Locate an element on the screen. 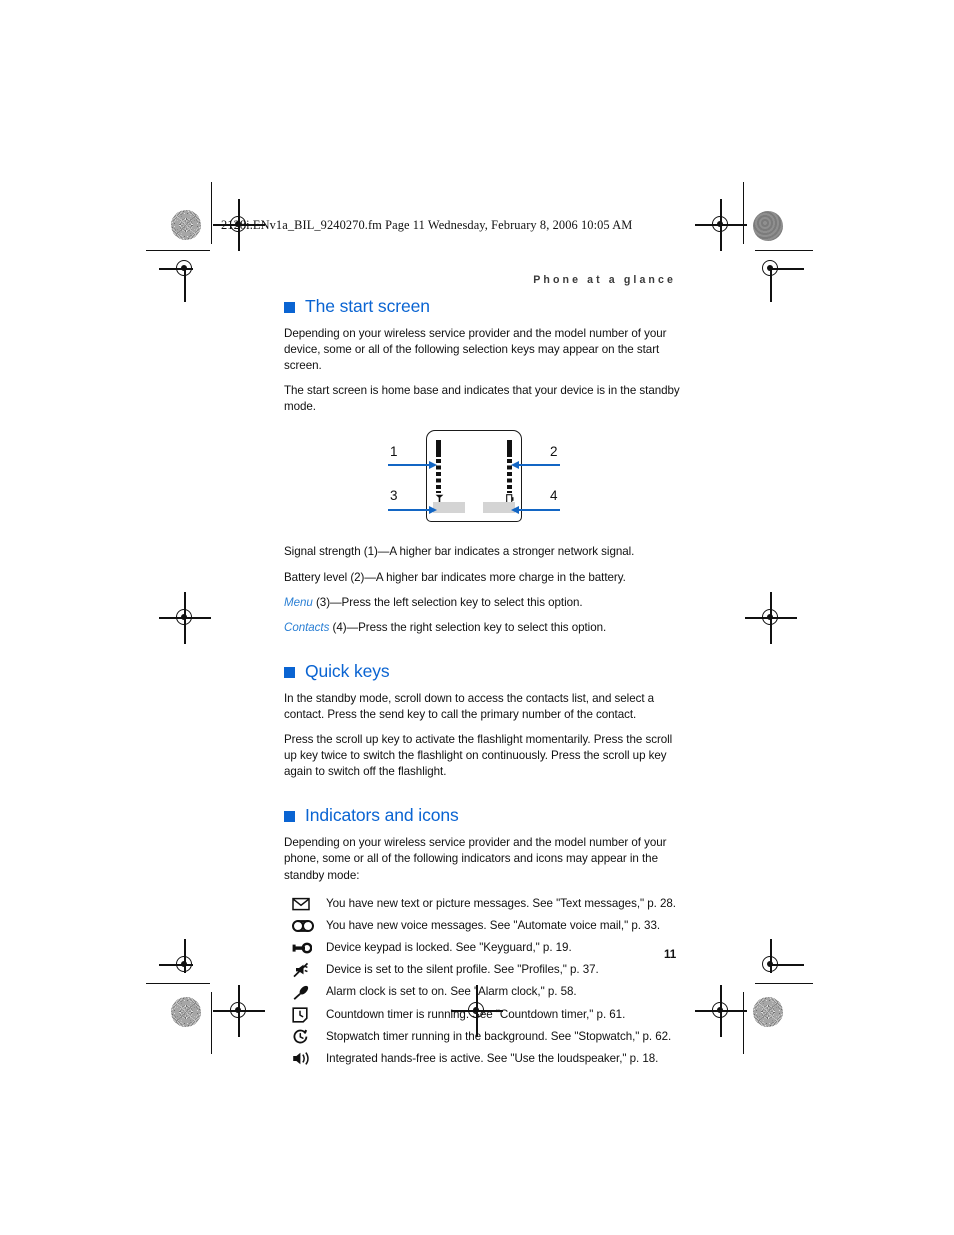 Image resolution: width=954 pixels, height=1235 pixels. countdown-timer-icon is located at coordinates (305, 1015).